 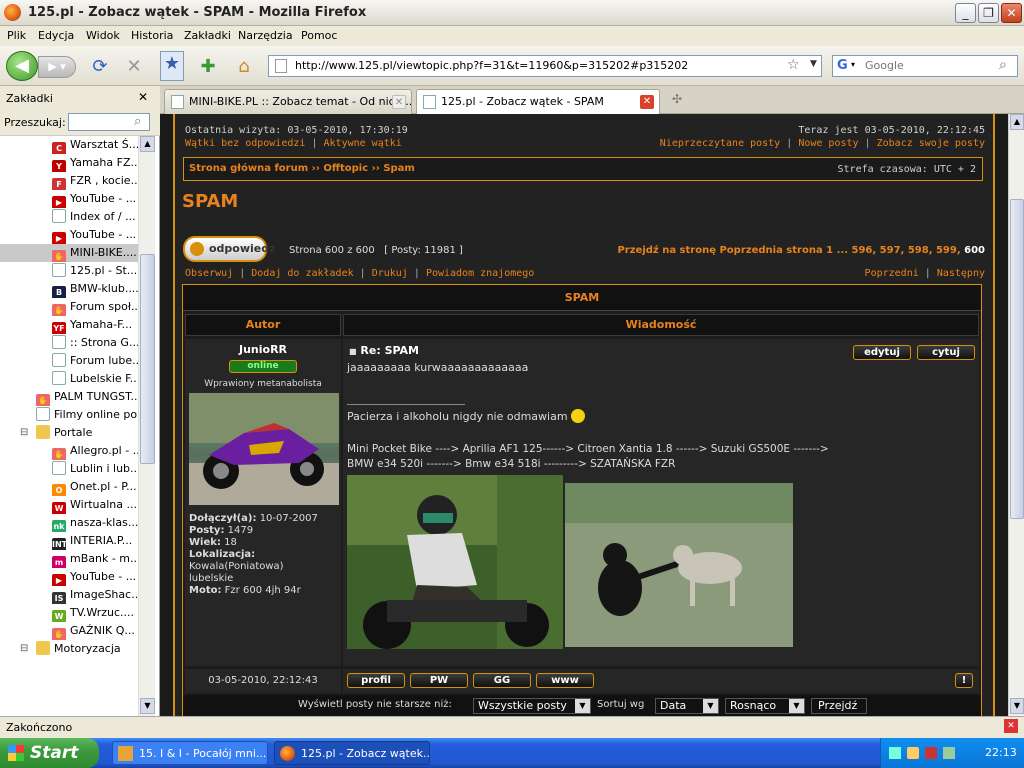 What do you see at coordinates (535, 65) in the screenshot?
I see `url-input` at bounding box center [535, 65].